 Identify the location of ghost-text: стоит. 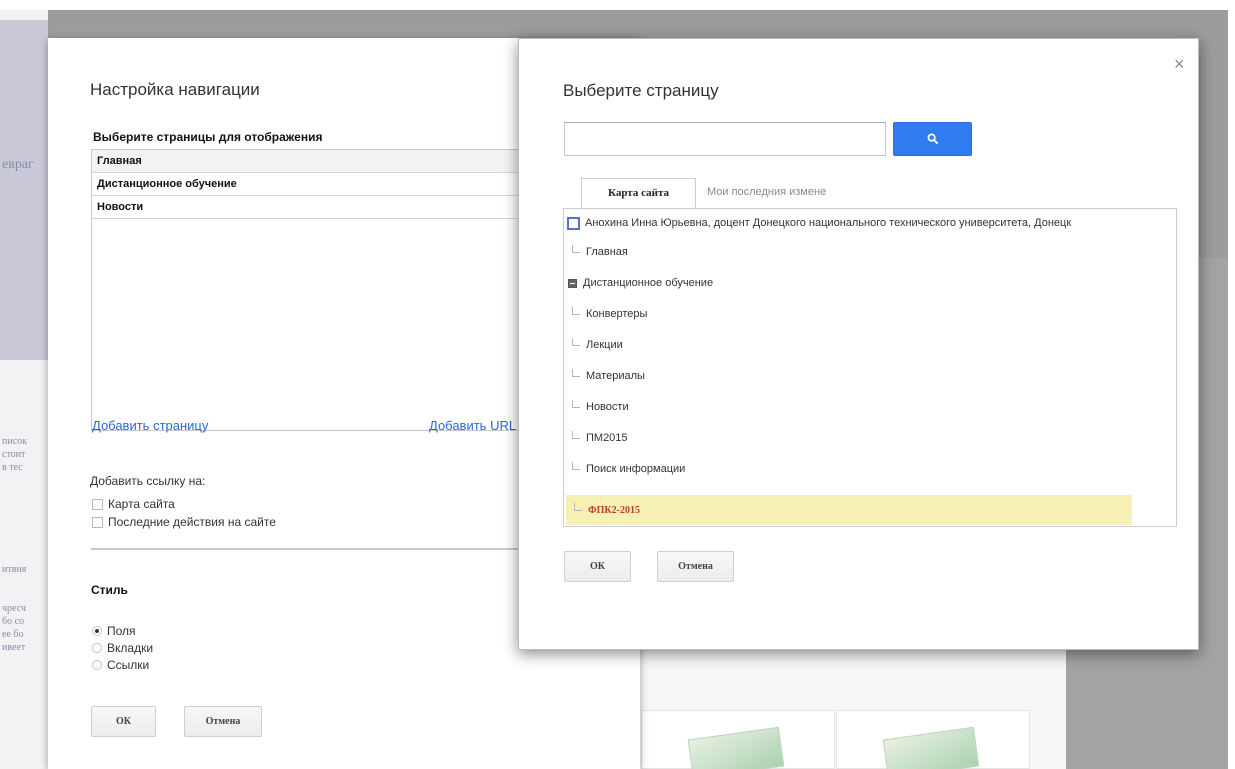
(14, 454).